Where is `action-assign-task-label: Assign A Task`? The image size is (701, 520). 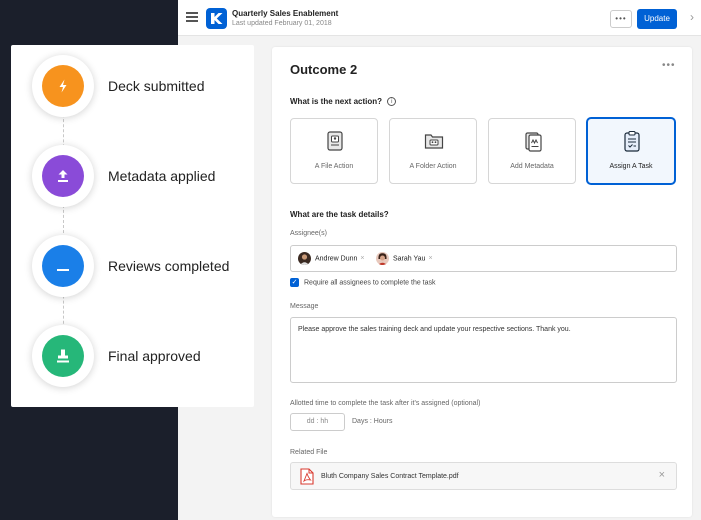
action-assign-task-label: Assign A Task is located at coordinates (631, 166).